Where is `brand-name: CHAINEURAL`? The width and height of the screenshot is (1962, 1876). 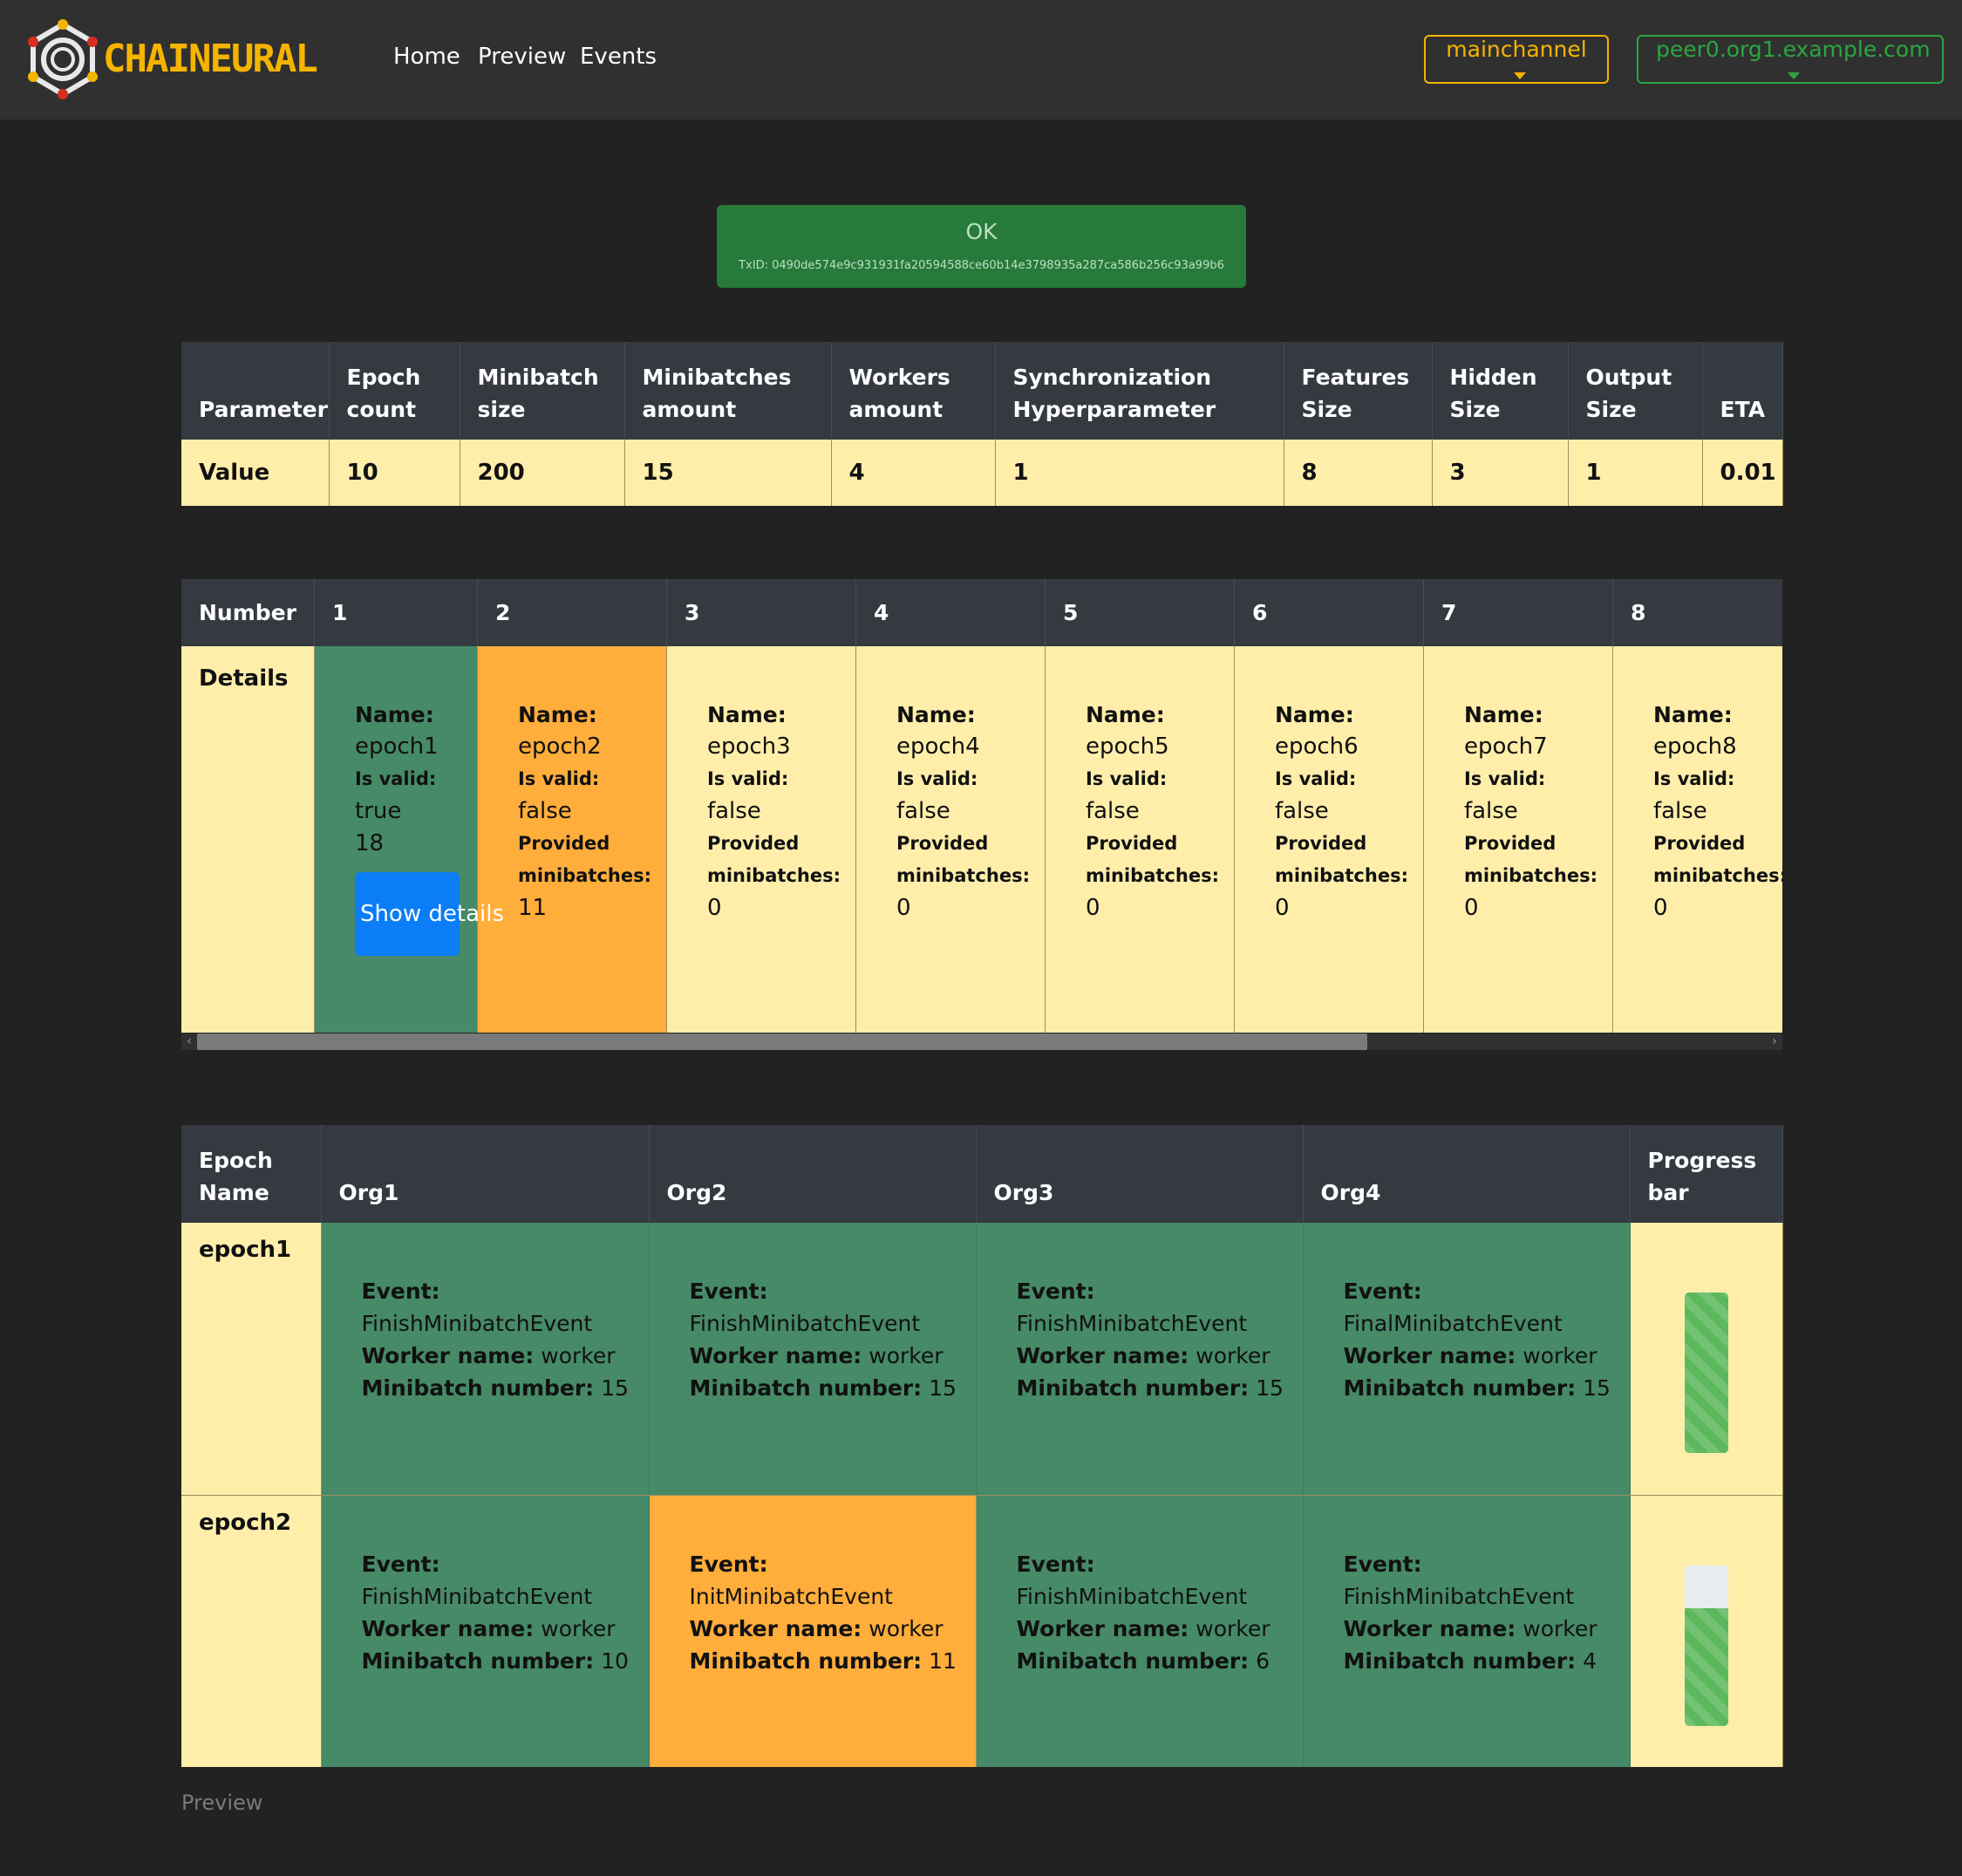 brand-name: CHAINEURAL is located at coordinates (210, 59).